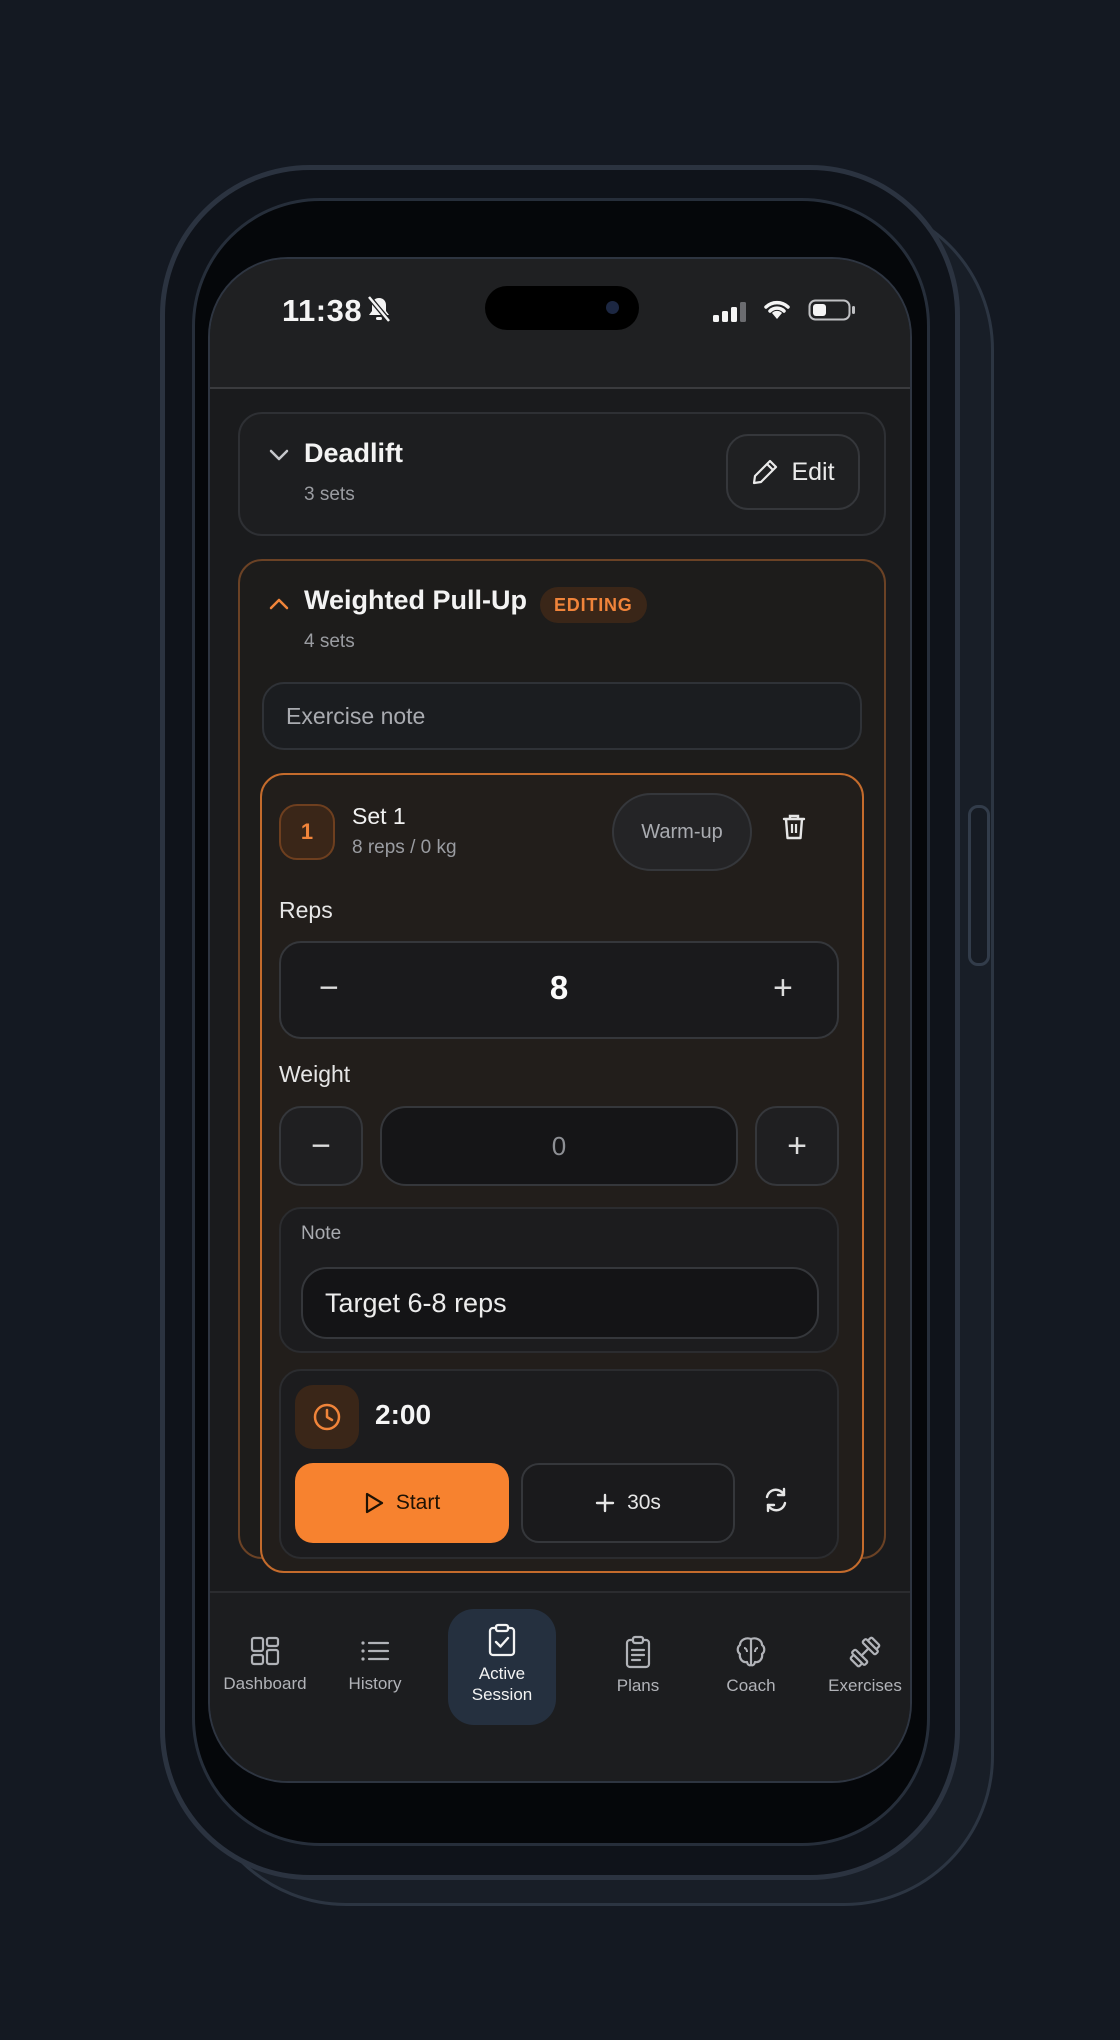 This screenshot has width=1120, height=2040. Describe the element at coordinates (321, 1146) in the screenshot. I see `weight-decrement-button: −` at that location.